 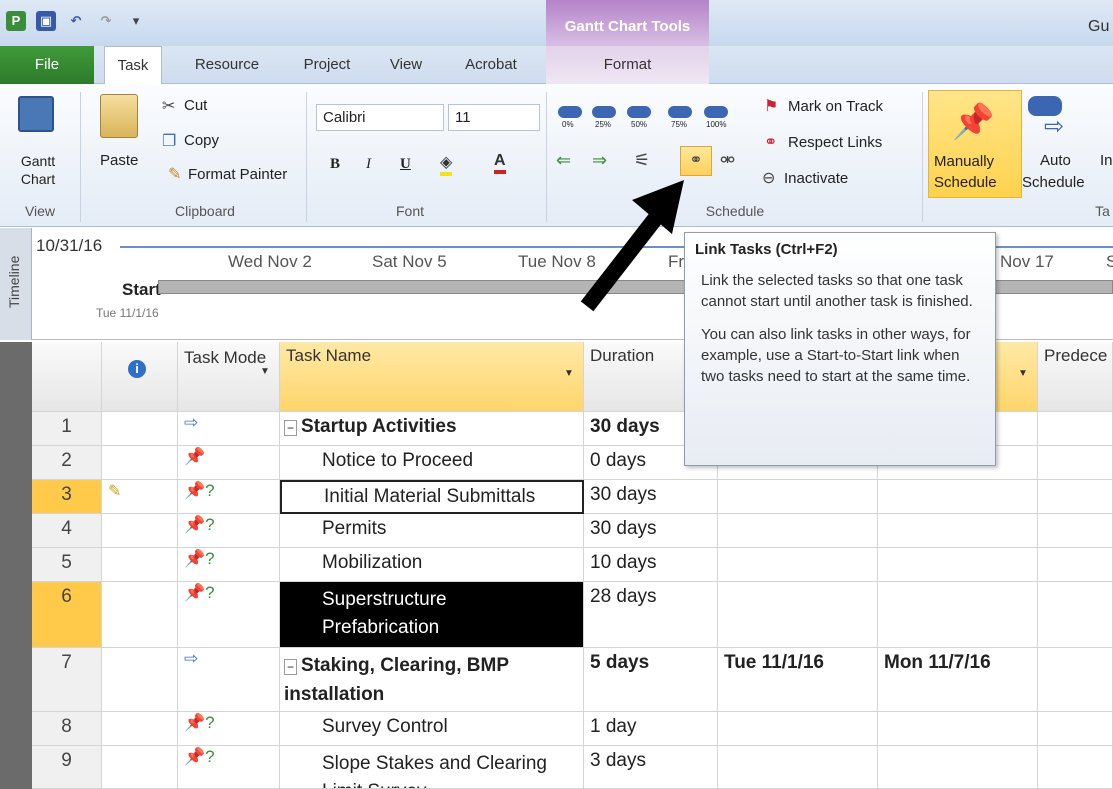 What do you see at coordinates (651, 565) in the screenshot?
I see `duration-cell: 10 days` at bounding box center [651, 565].